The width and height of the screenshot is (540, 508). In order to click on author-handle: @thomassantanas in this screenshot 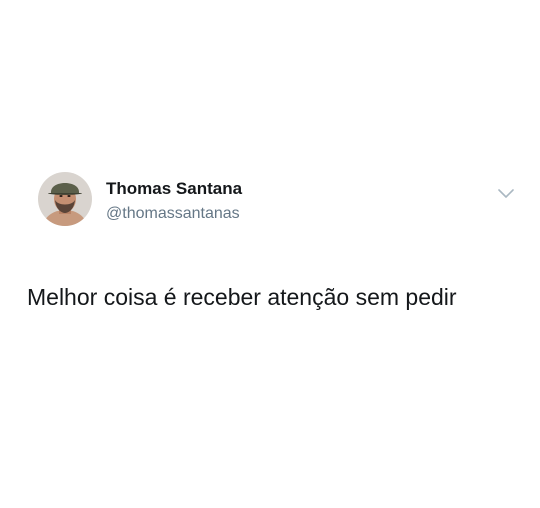, I will do `click(173, 214)`.